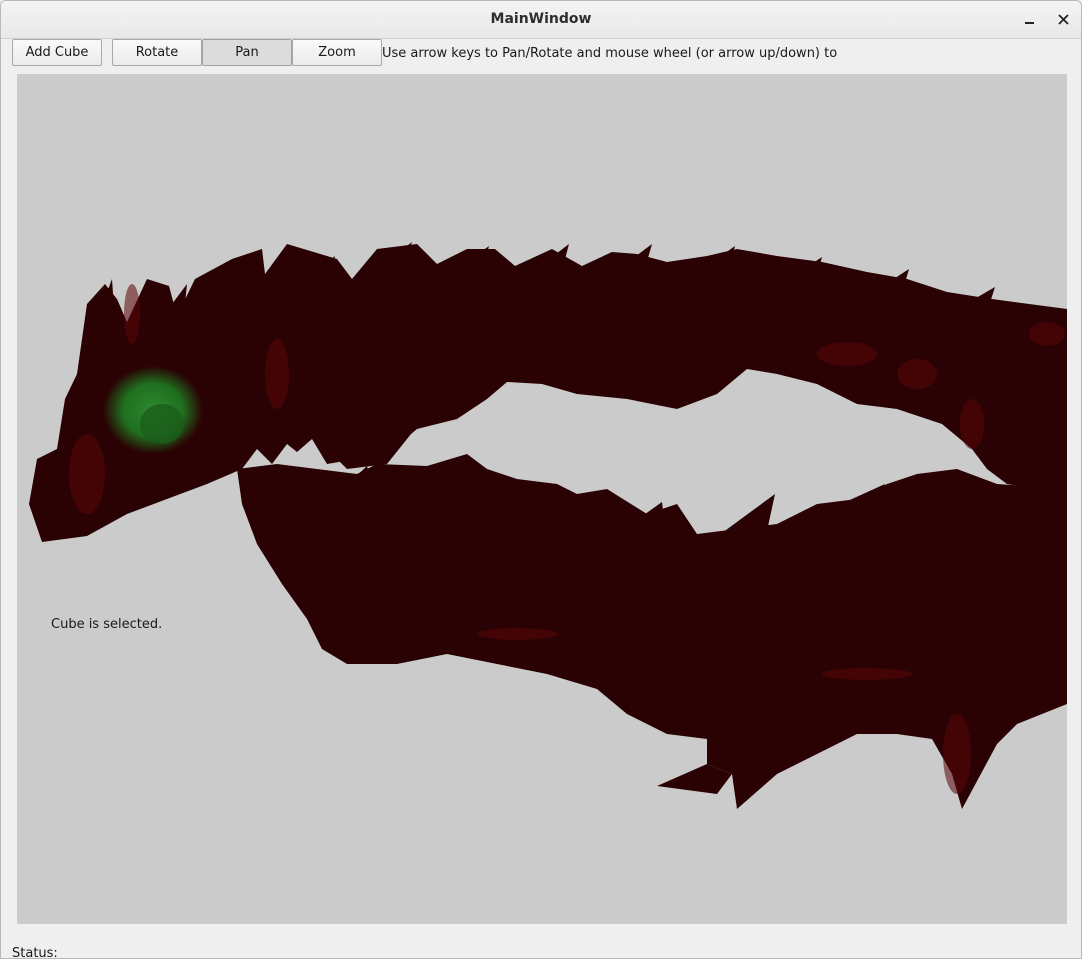 Image resolution: width=1082 pixels, height=959 pixels. I want to click on title-bar: MainWindow, so click(541, 20).